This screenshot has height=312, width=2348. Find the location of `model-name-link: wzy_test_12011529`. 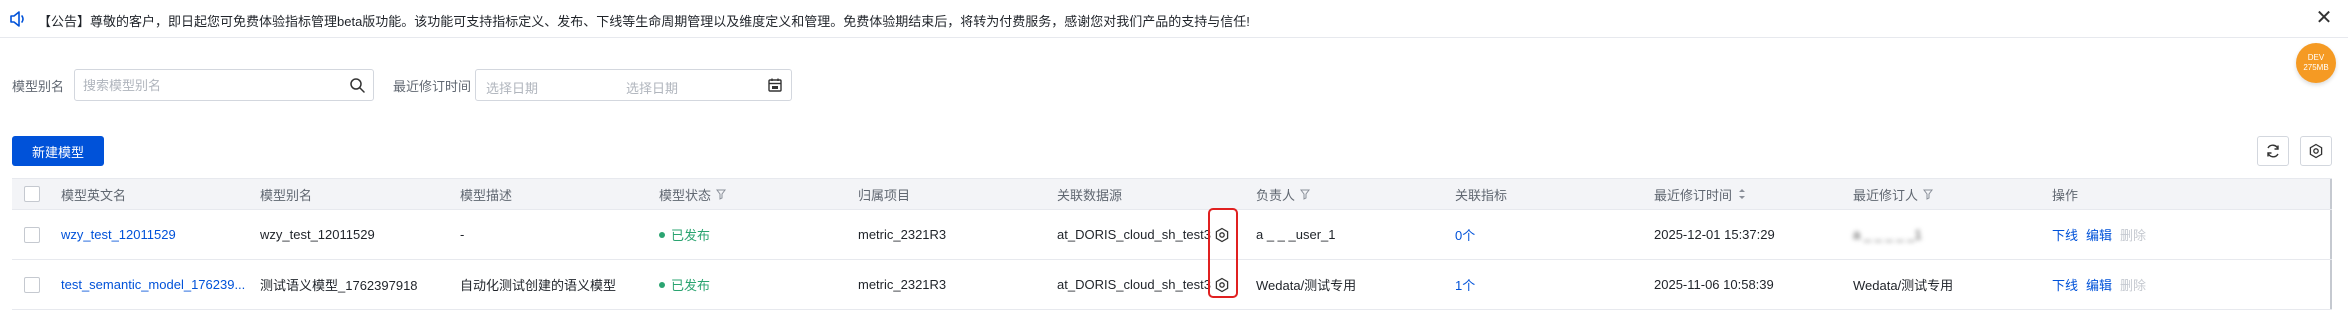

model-name-link: wzy_test_12011529 is located at coordinates (118, 234).